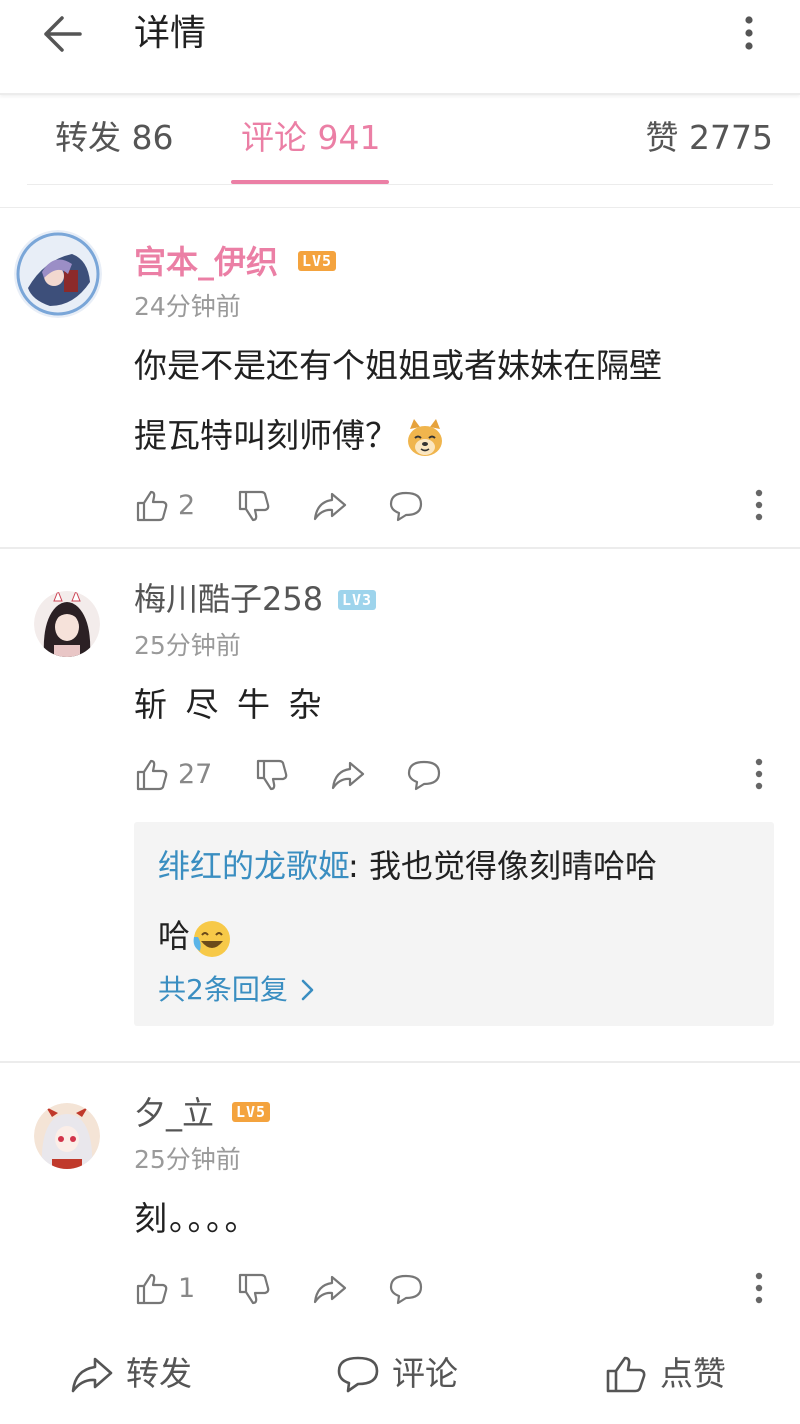 The width and height of the screenshot is (800, 1424). Describe the element at coordinates (454, 1289) in the screenshot. I see `comment-actions: 1` at that location.